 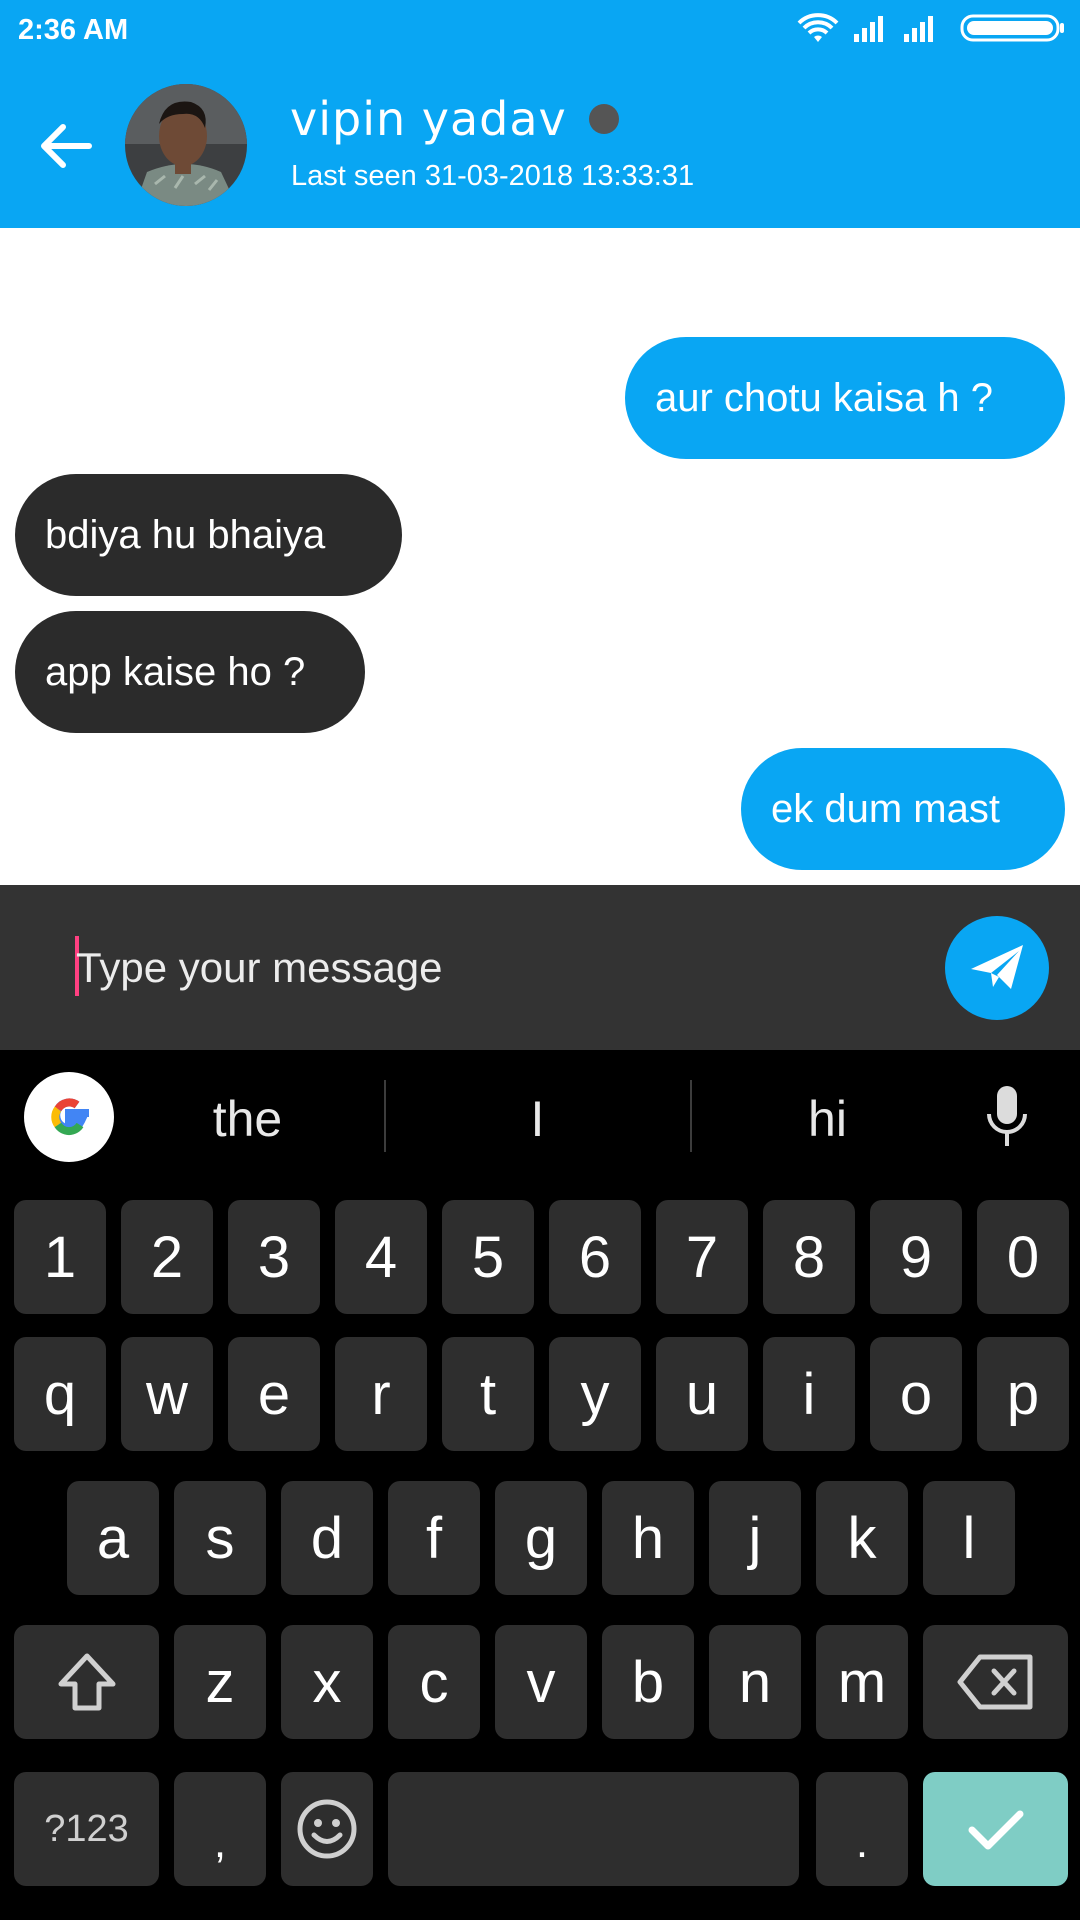 What do you see at coordinates (60, 1394) in the screenshot?
I see `key-q: q` at bounding box center [60, 1394].